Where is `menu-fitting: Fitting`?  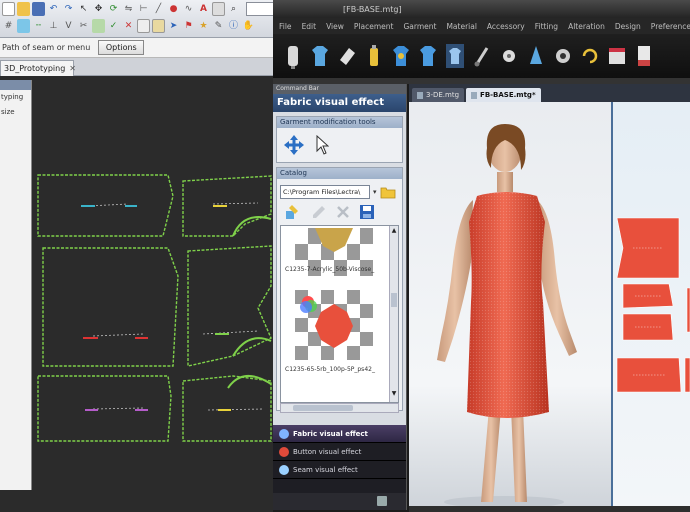 menu-fitting: Fitting is located at coordinates (546, 26).